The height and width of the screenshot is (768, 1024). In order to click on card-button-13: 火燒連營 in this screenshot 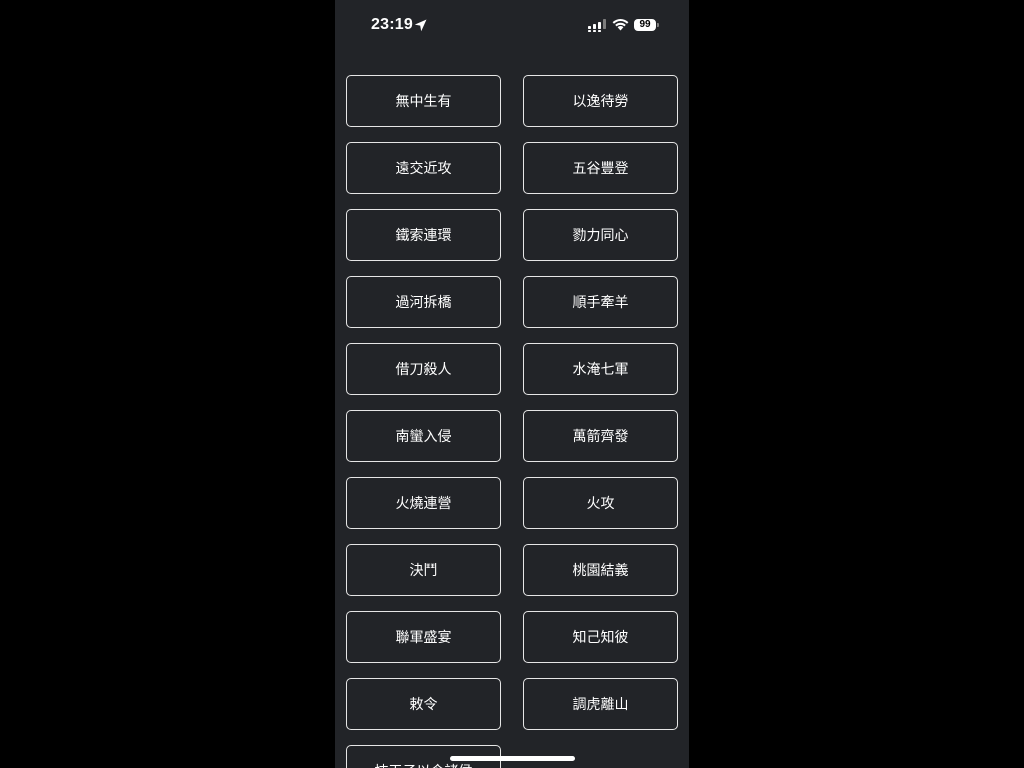, I will do `click(423, 503)`.